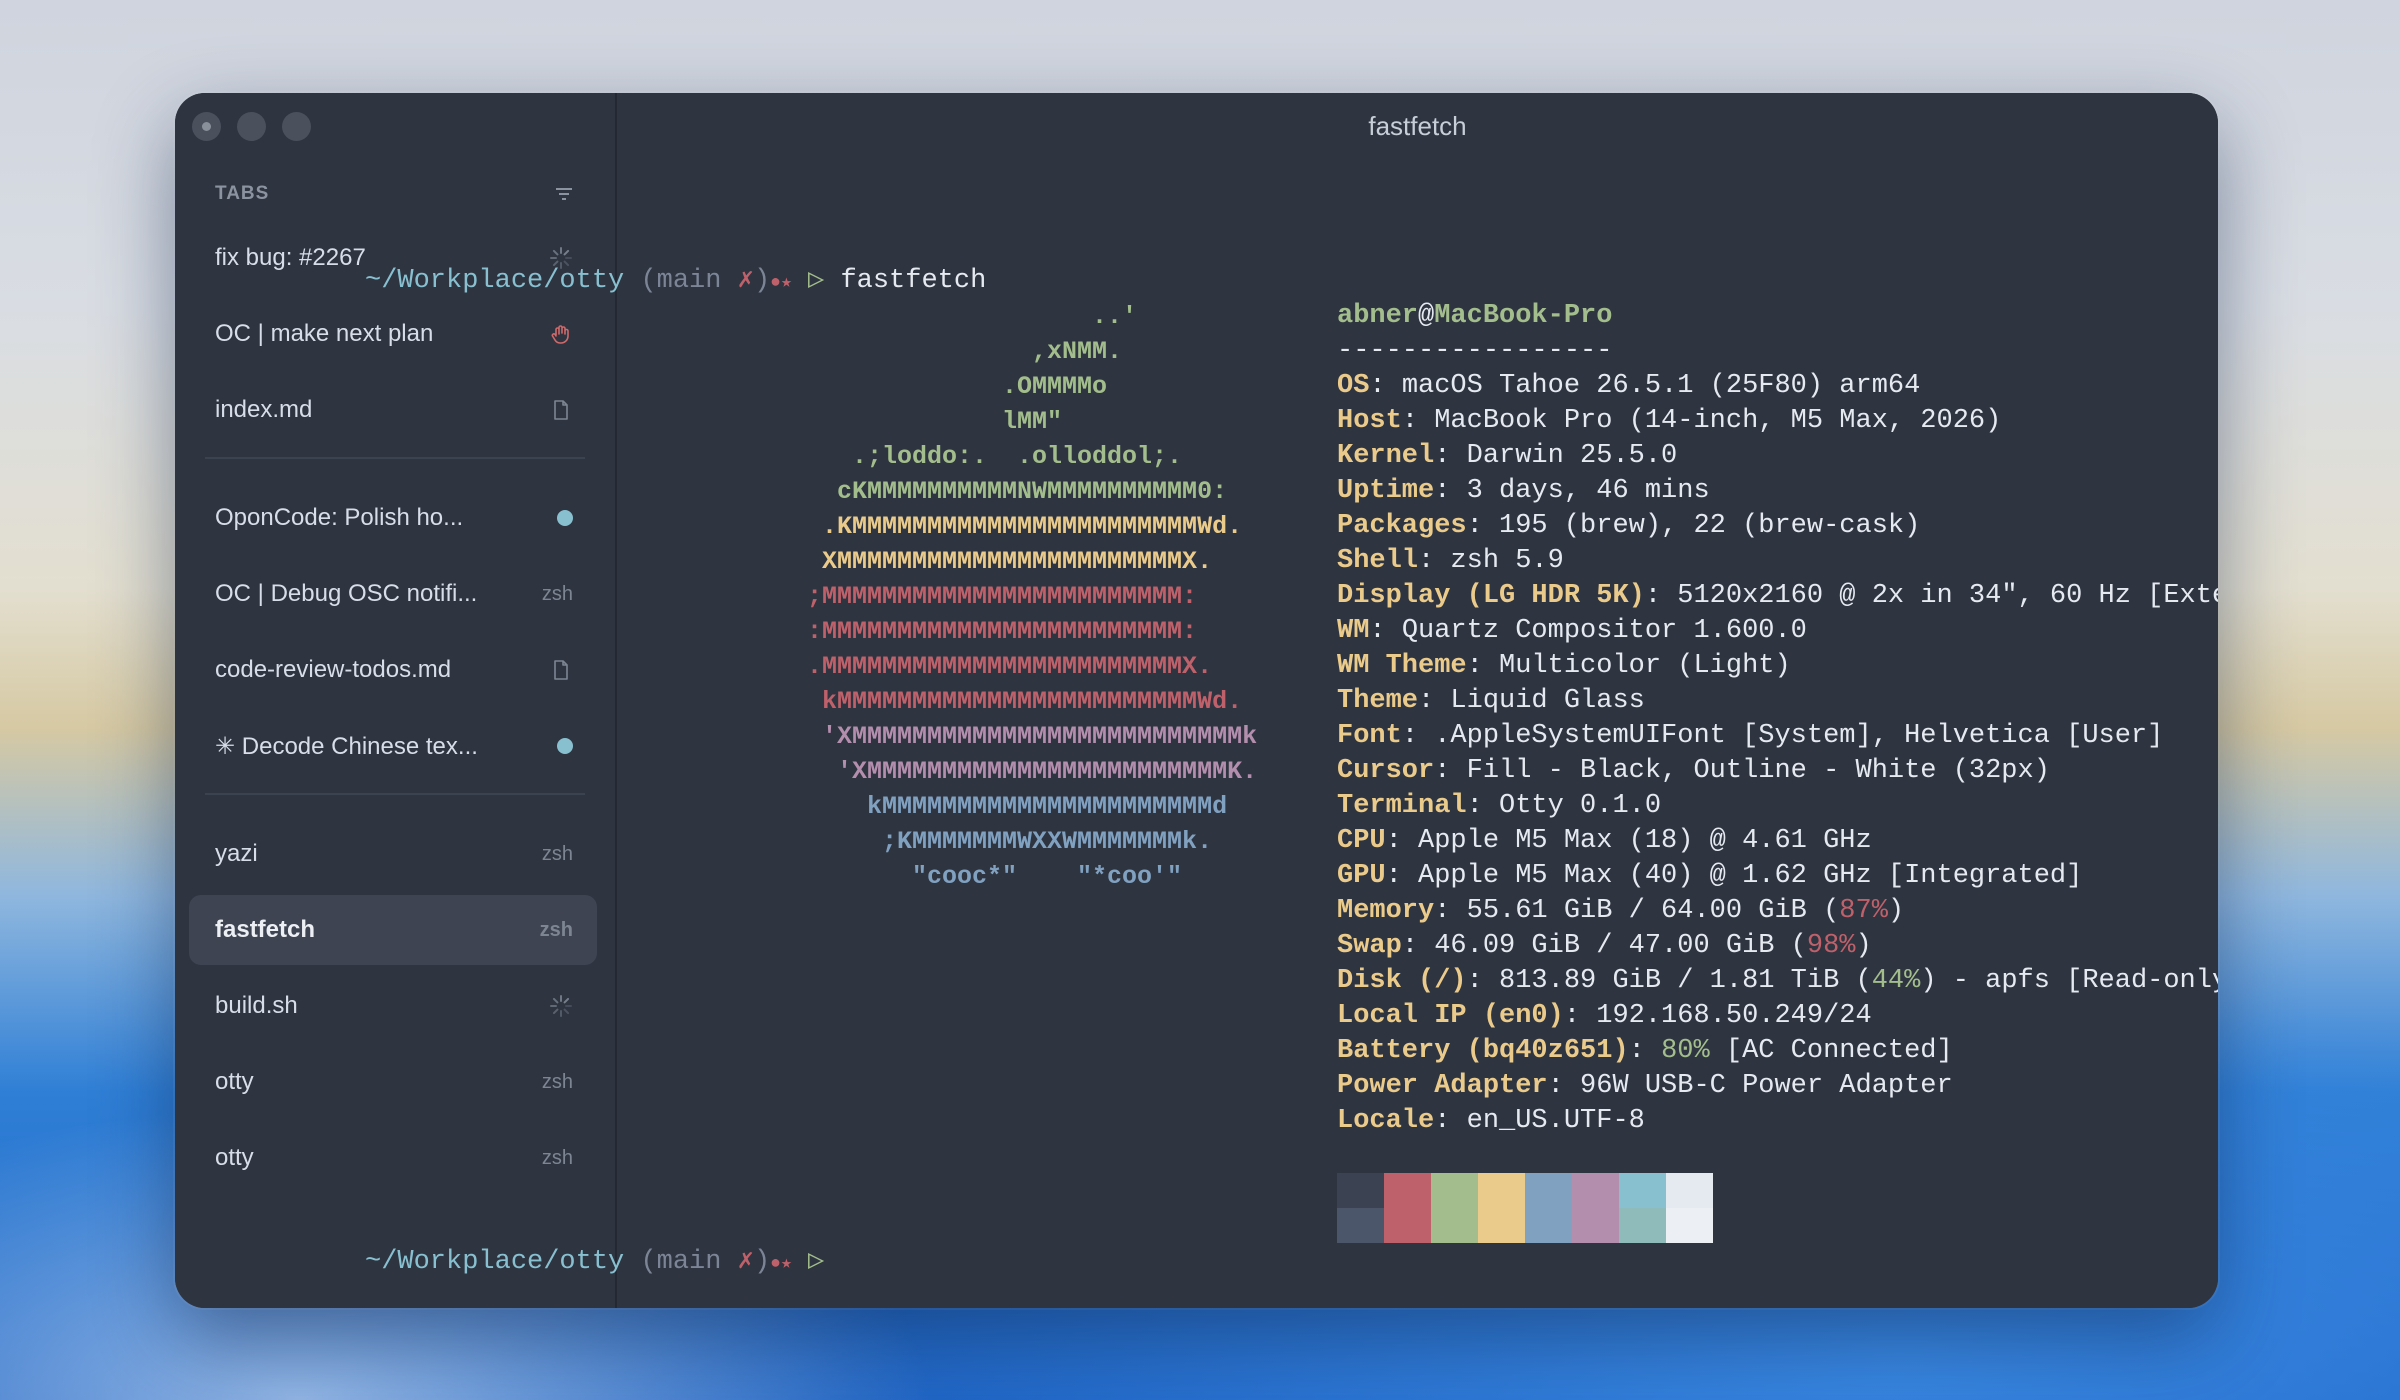  I want to click on tab-item: yazi zsh, so click(393, 854).